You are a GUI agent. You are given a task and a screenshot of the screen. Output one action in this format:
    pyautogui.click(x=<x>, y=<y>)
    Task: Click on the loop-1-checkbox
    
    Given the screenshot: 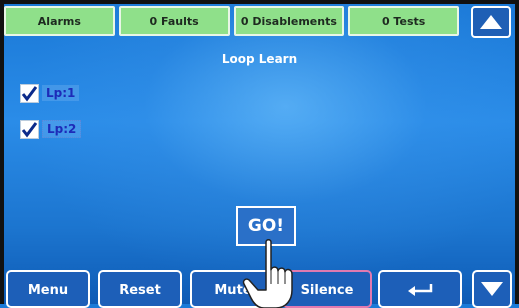 What is the action you would take?
    pyautogui.click(x=29, y=93)
    